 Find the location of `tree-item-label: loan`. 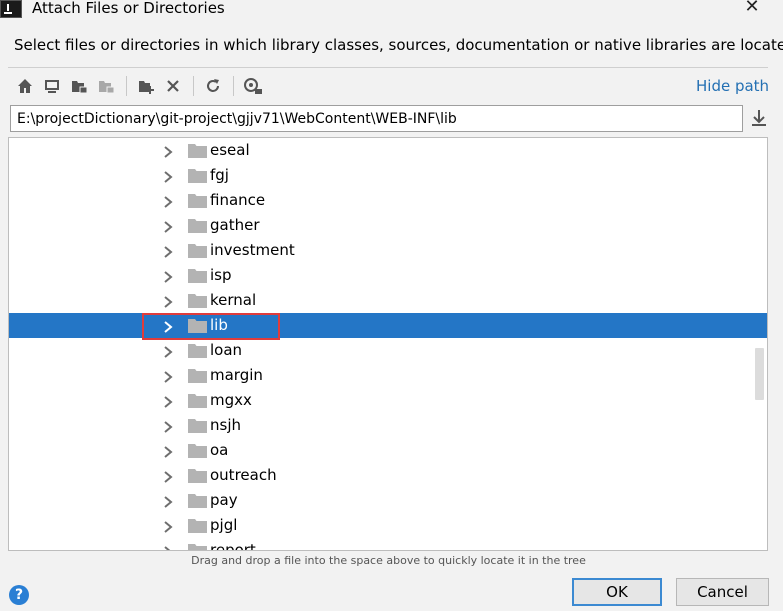

tree-item-label: loan is located at coordinates (226, 350).